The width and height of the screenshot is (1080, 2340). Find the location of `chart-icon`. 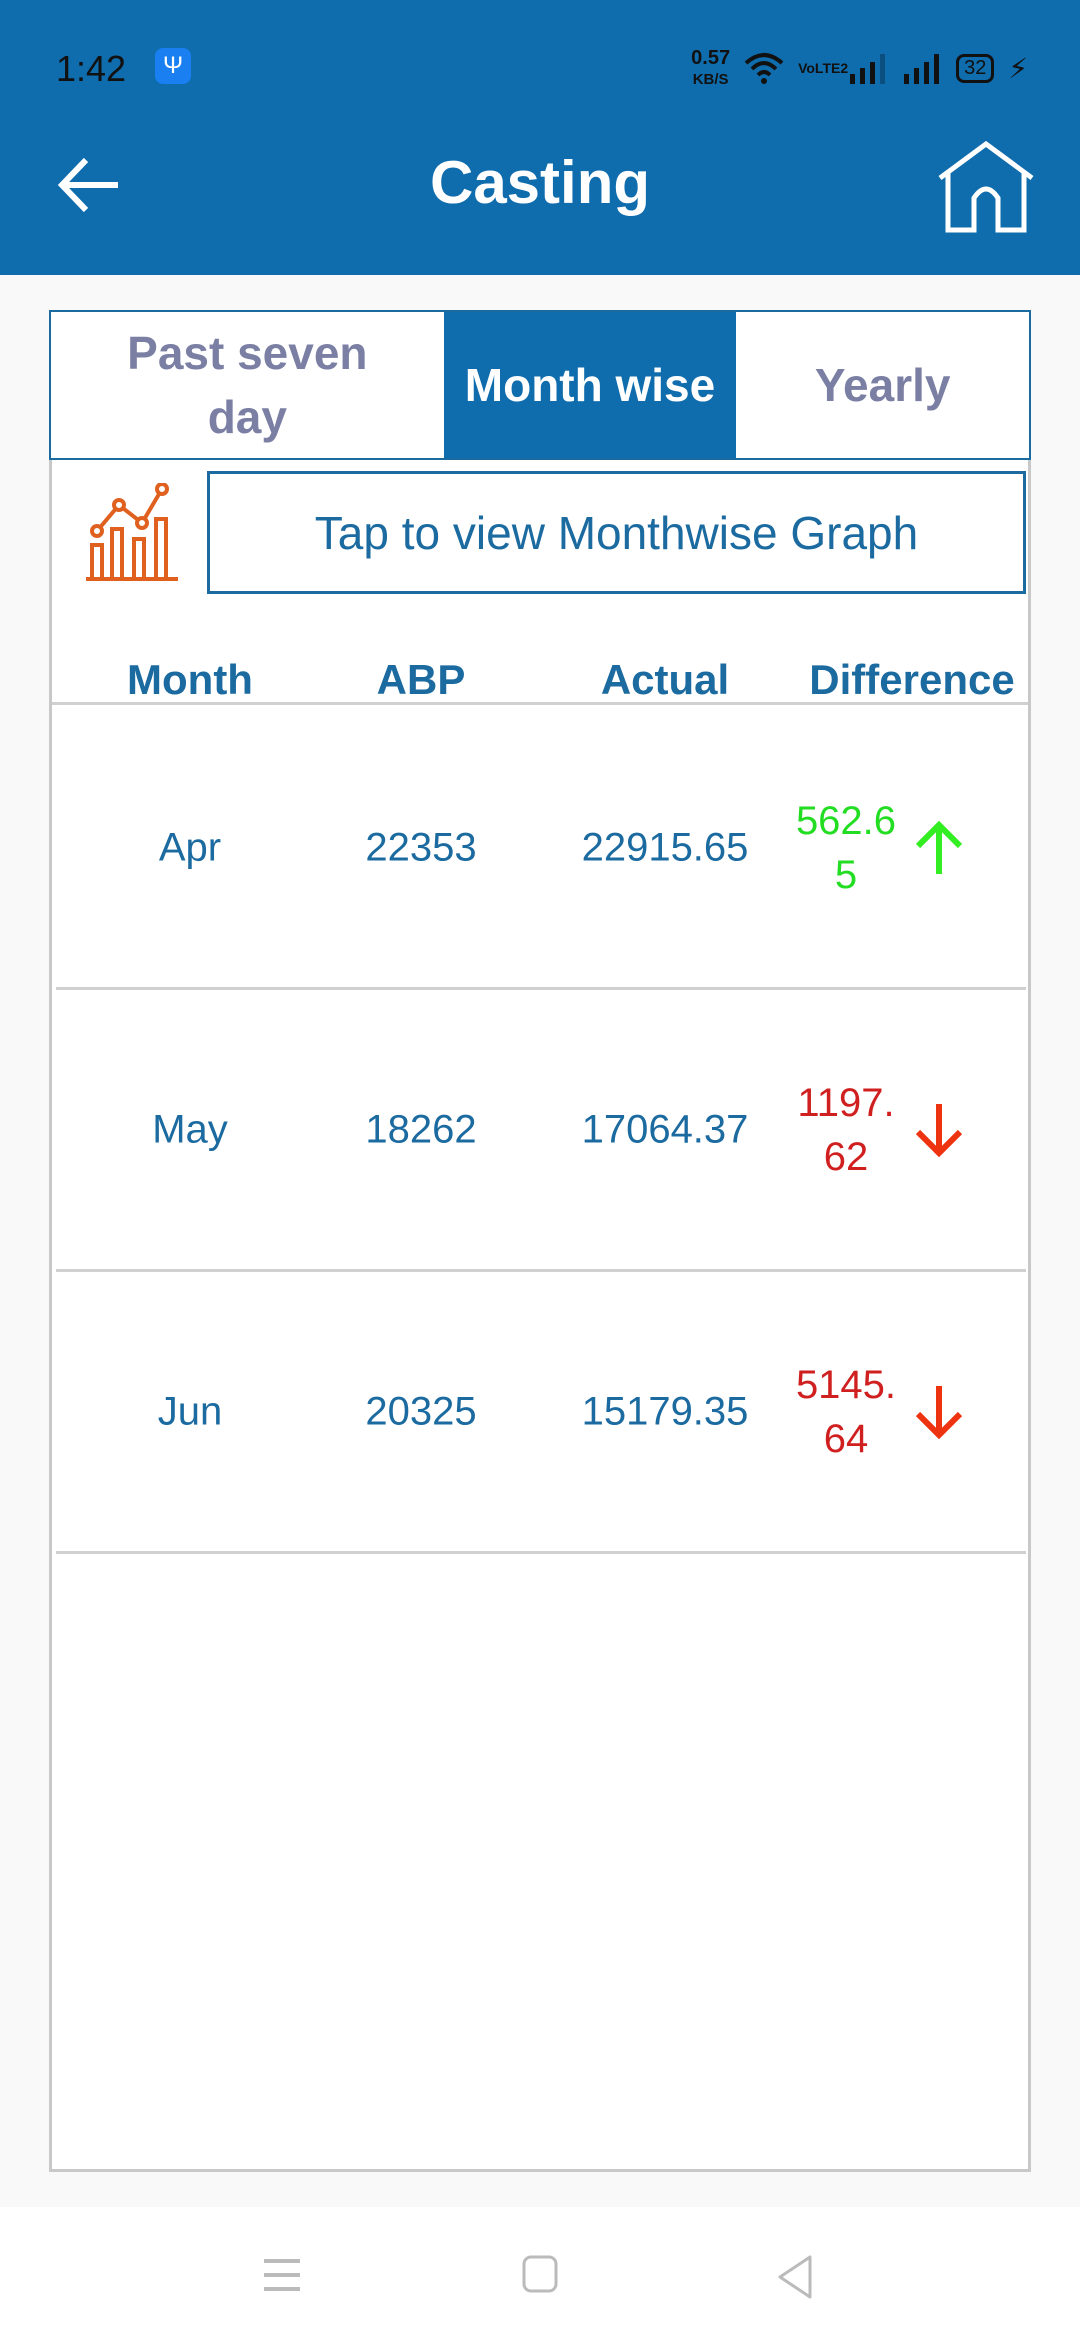

chart-icon is located at coordinates (132, 533).